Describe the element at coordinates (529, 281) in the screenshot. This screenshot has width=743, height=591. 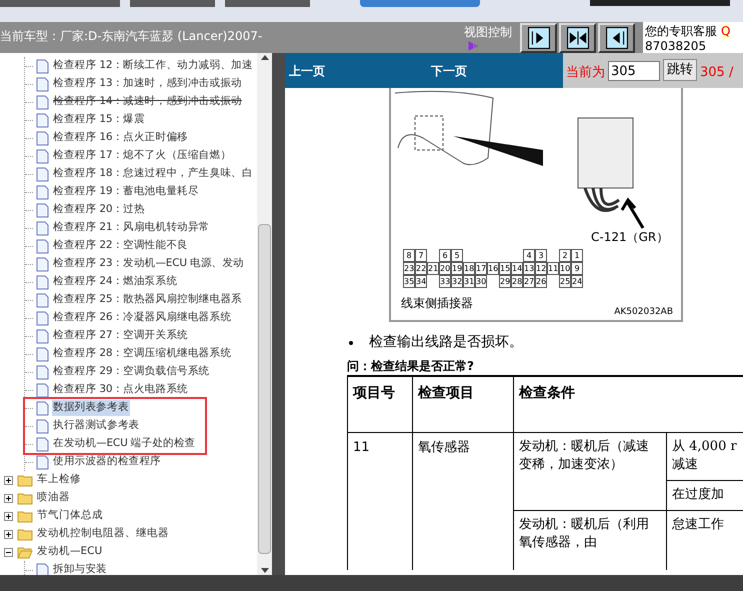
I see `pin-number: 27` at that location.